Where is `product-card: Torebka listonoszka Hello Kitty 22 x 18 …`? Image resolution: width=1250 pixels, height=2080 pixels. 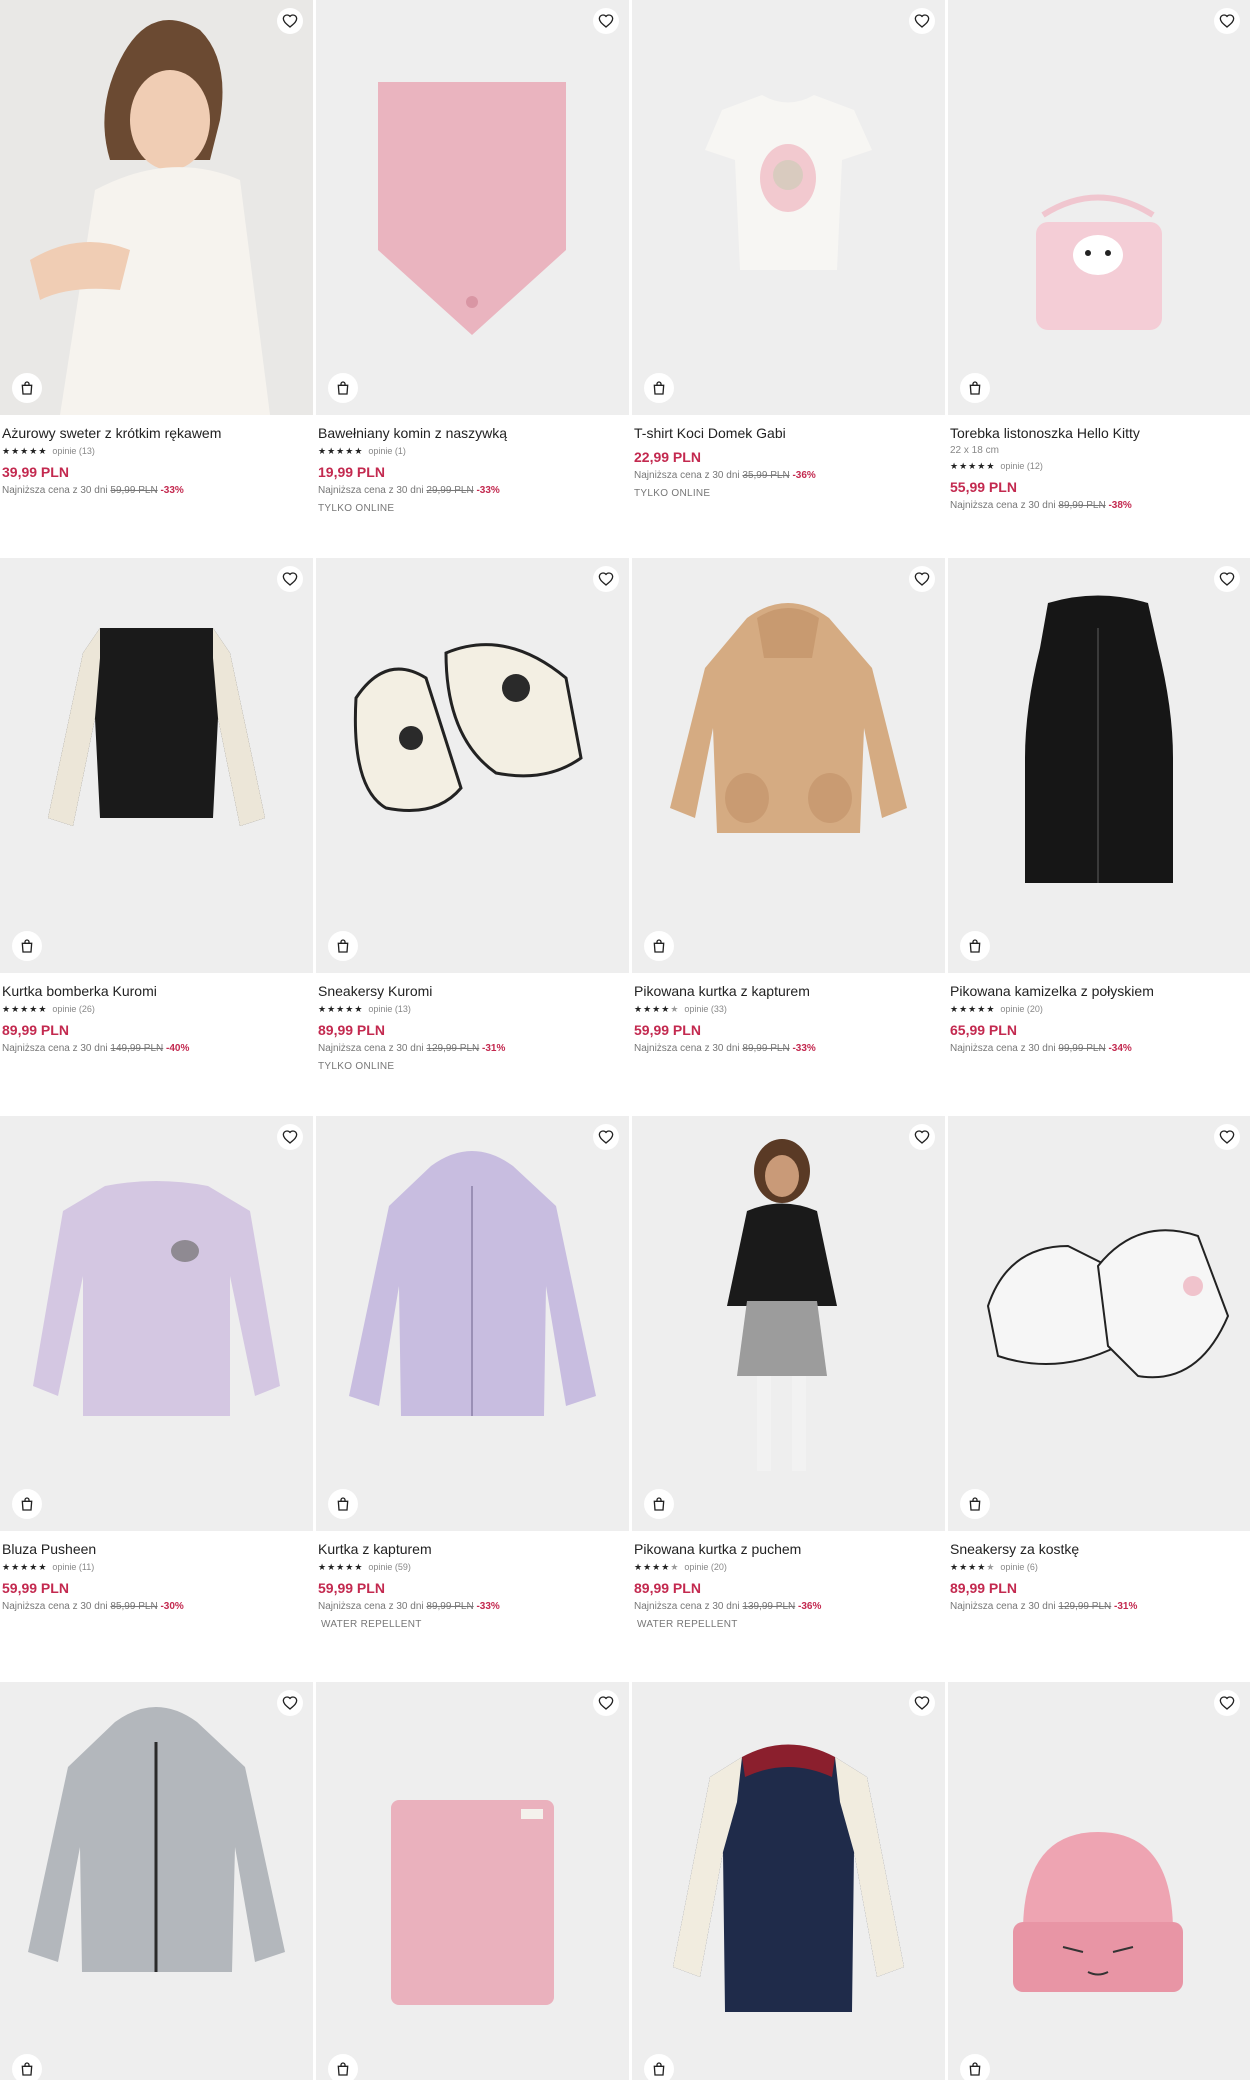 product-card: Torebka listonoszka Hello Kitty 22 x 18 … is located at coordinates (1099, 256).